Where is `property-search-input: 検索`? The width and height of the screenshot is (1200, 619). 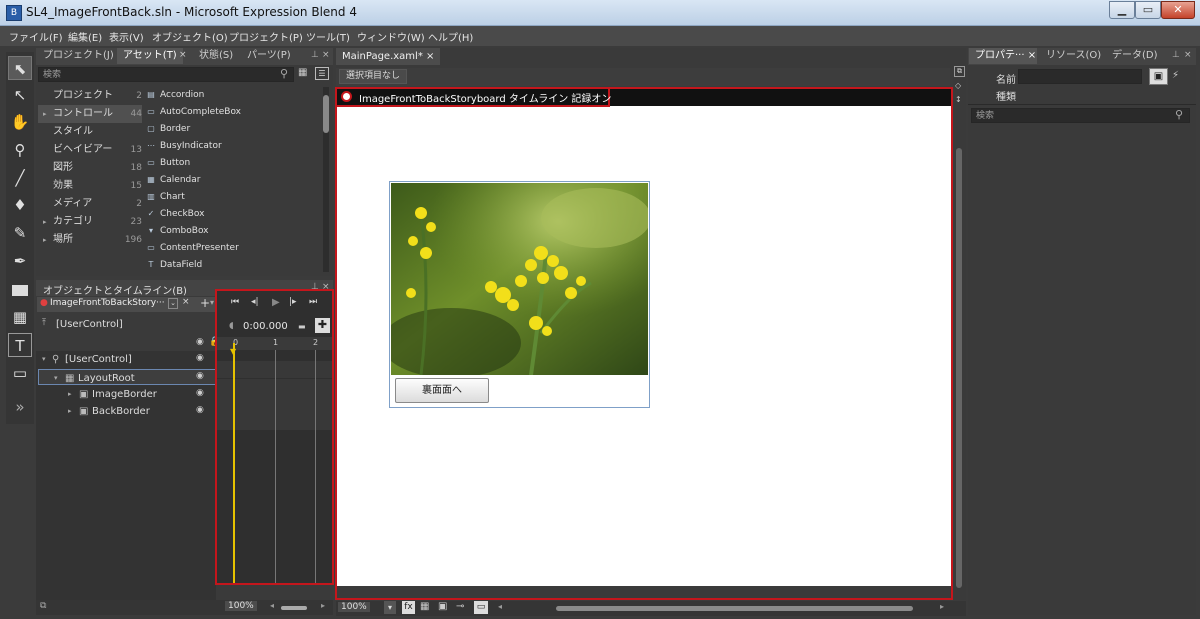 property-search-input: 検索 is located at coordinates (1080, 115).